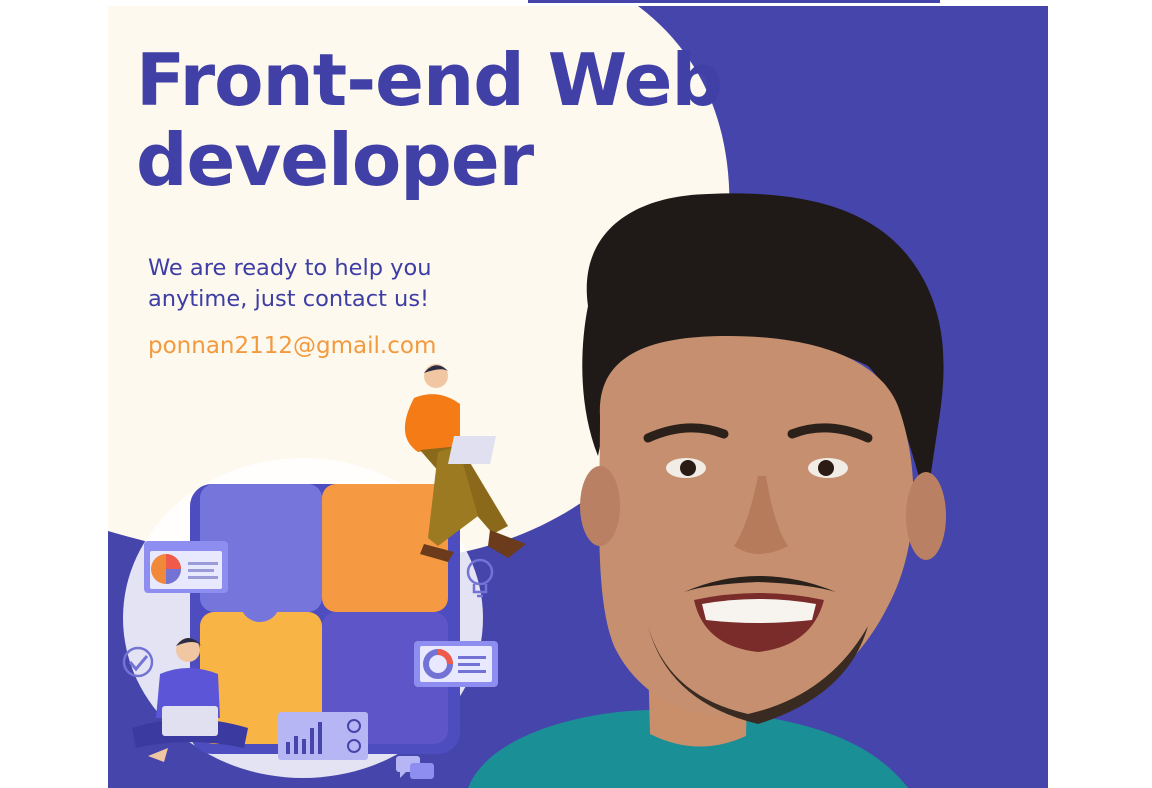 This screenshot has height=788, width=1152. I want to click on top-accent-bar, so click(734, 1).